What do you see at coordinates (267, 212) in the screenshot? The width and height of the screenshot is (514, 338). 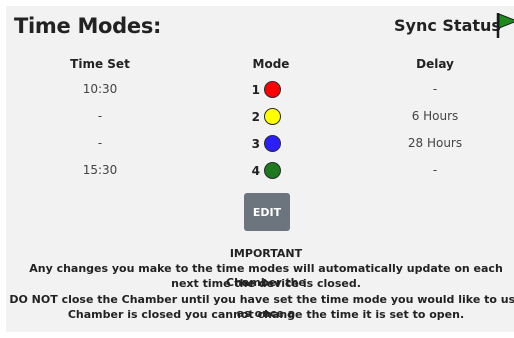 I see `edit-button: EDIT` at bounding box center [267, 212].